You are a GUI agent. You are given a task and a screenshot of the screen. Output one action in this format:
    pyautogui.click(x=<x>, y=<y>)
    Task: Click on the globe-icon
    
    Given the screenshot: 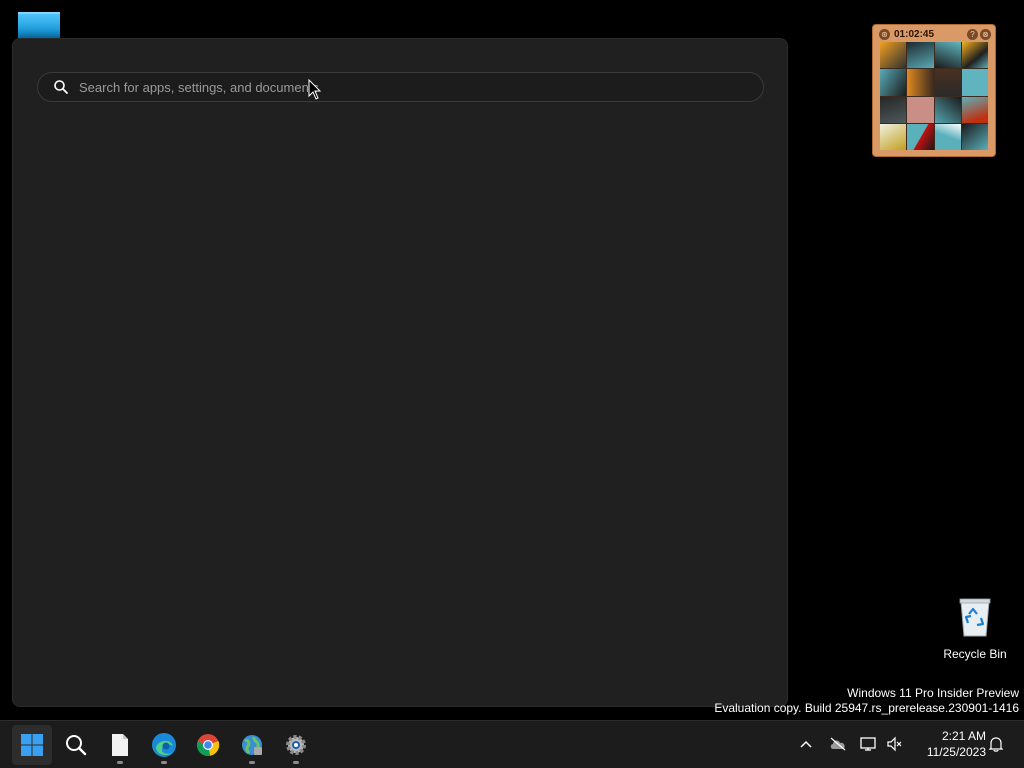 What is the action you would take?
    pyautogui.click(x=252, y=745)
    